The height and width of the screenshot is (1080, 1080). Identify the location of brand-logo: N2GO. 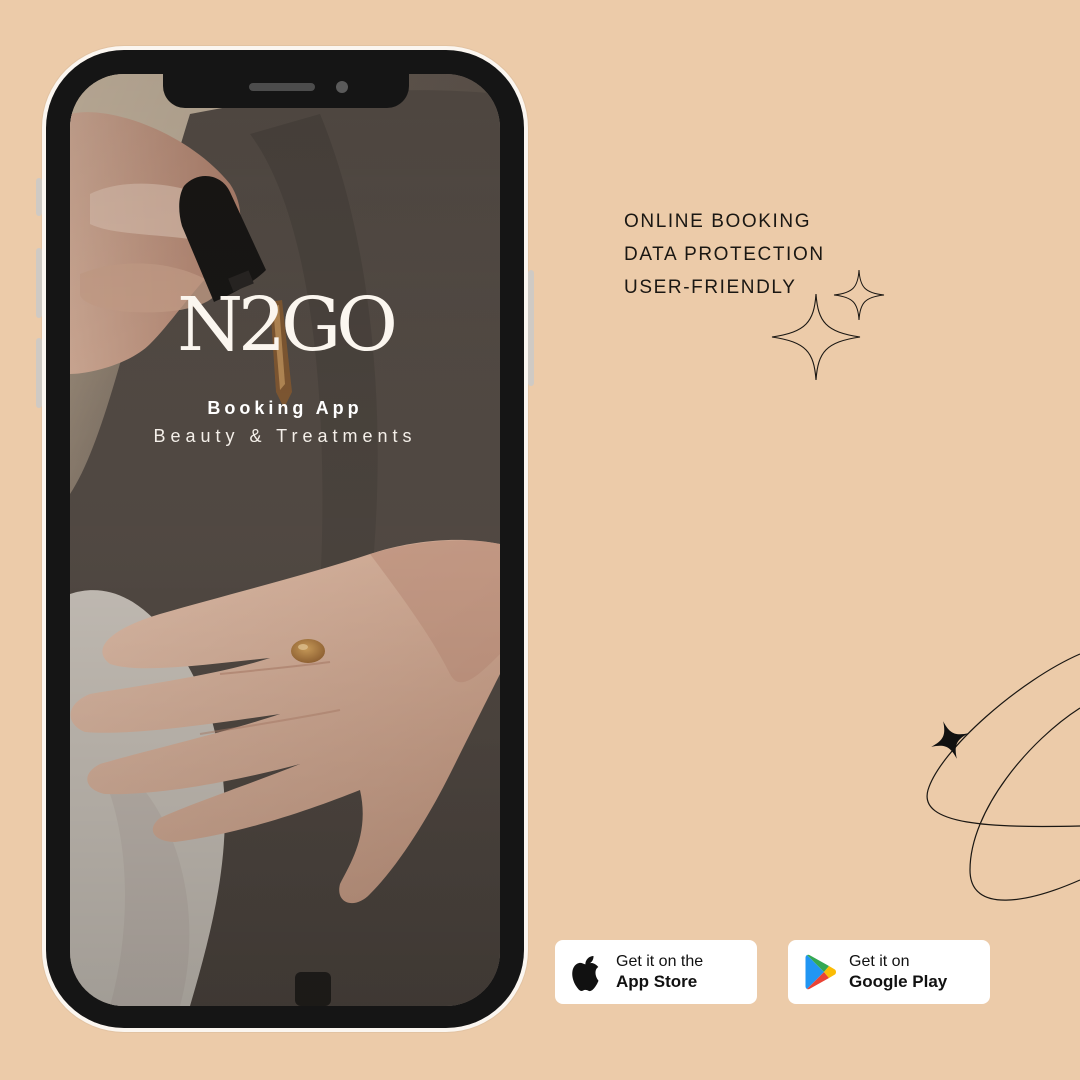
(287, 325).